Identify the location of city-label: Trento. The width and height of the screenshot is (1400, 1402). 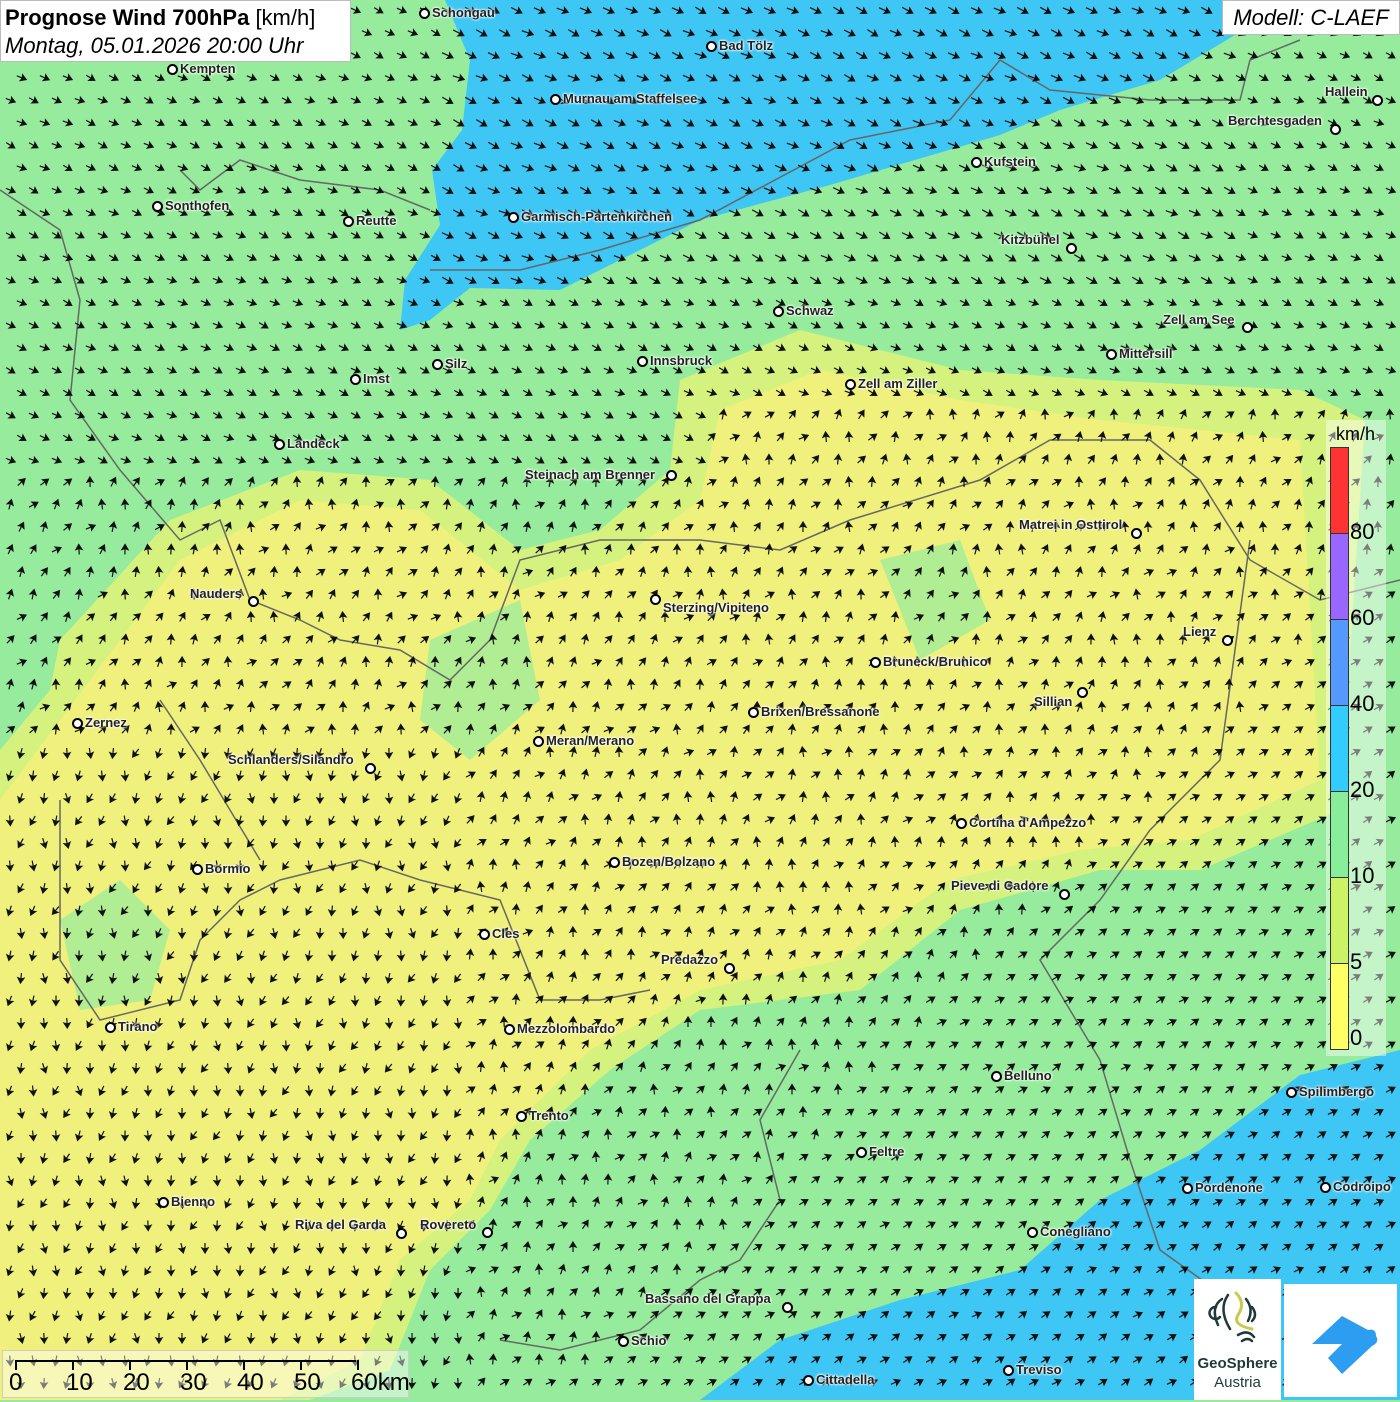
(549, 1115).